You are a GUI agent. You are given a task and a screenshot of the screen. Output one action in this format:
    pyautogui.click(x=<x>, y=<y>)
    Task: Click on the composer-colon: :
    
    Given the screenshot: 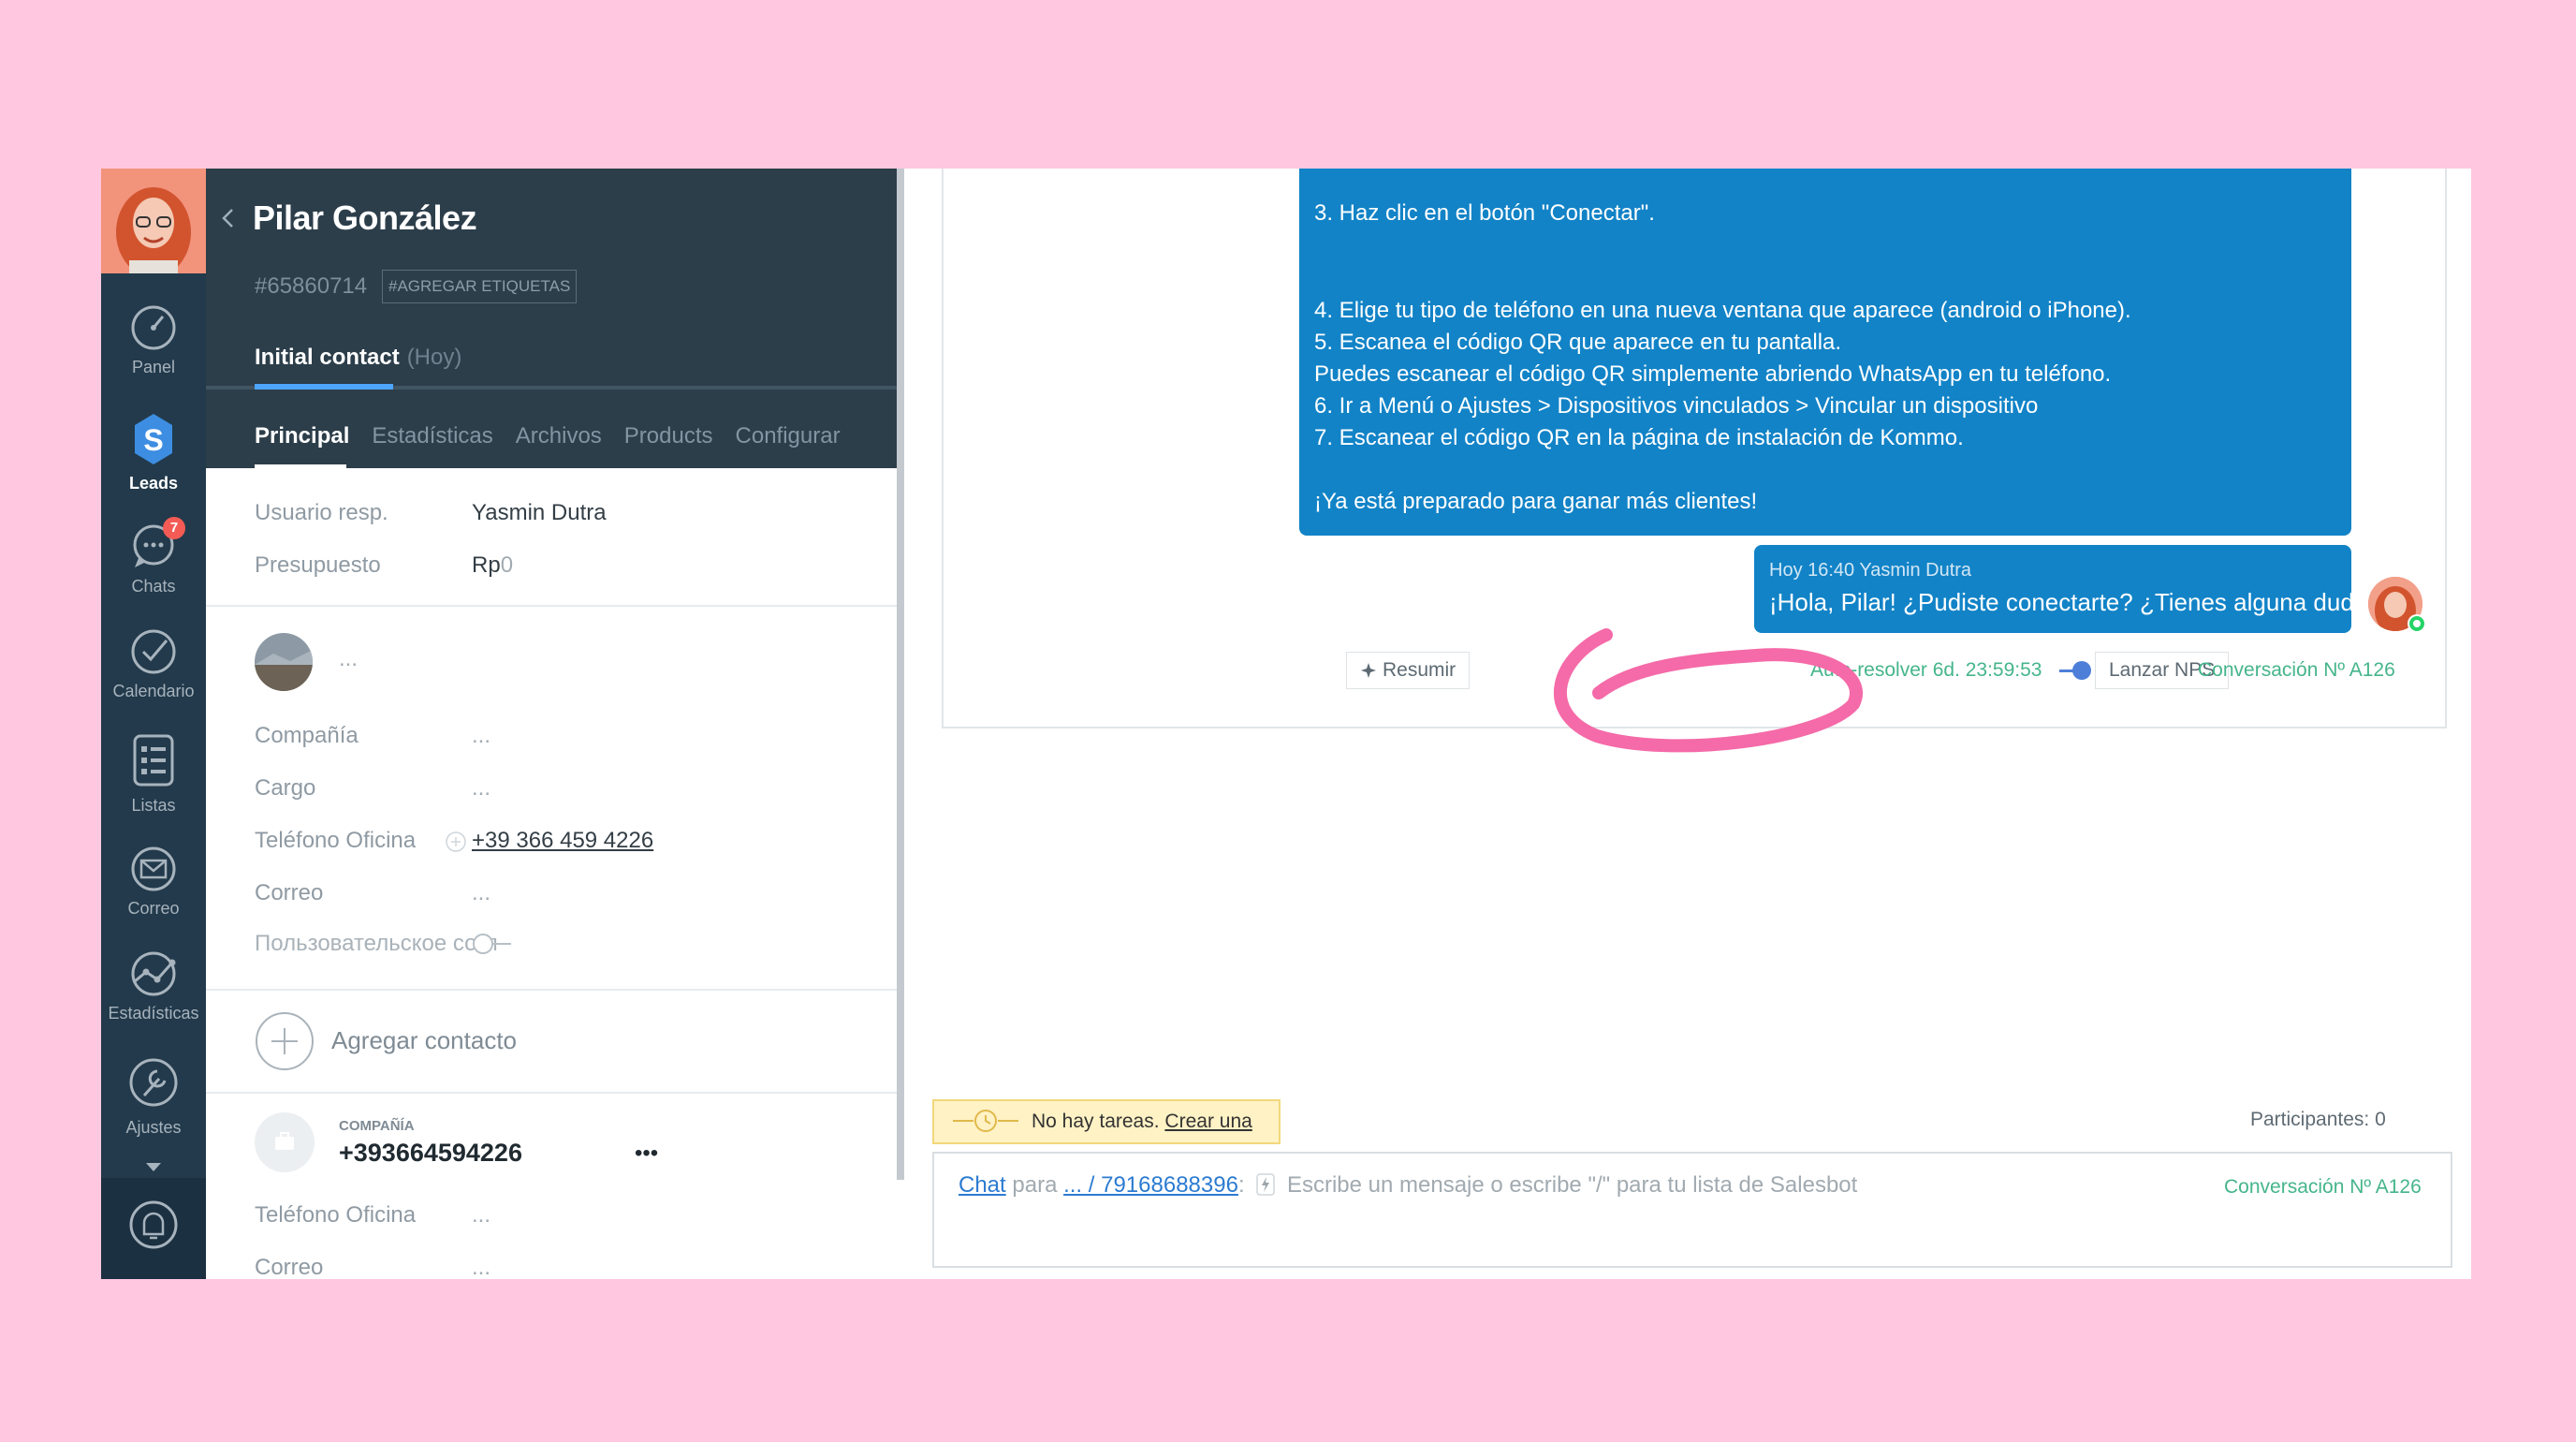 What is the action you would take?
    pyautogui.click(x=1241, y=1185)
    